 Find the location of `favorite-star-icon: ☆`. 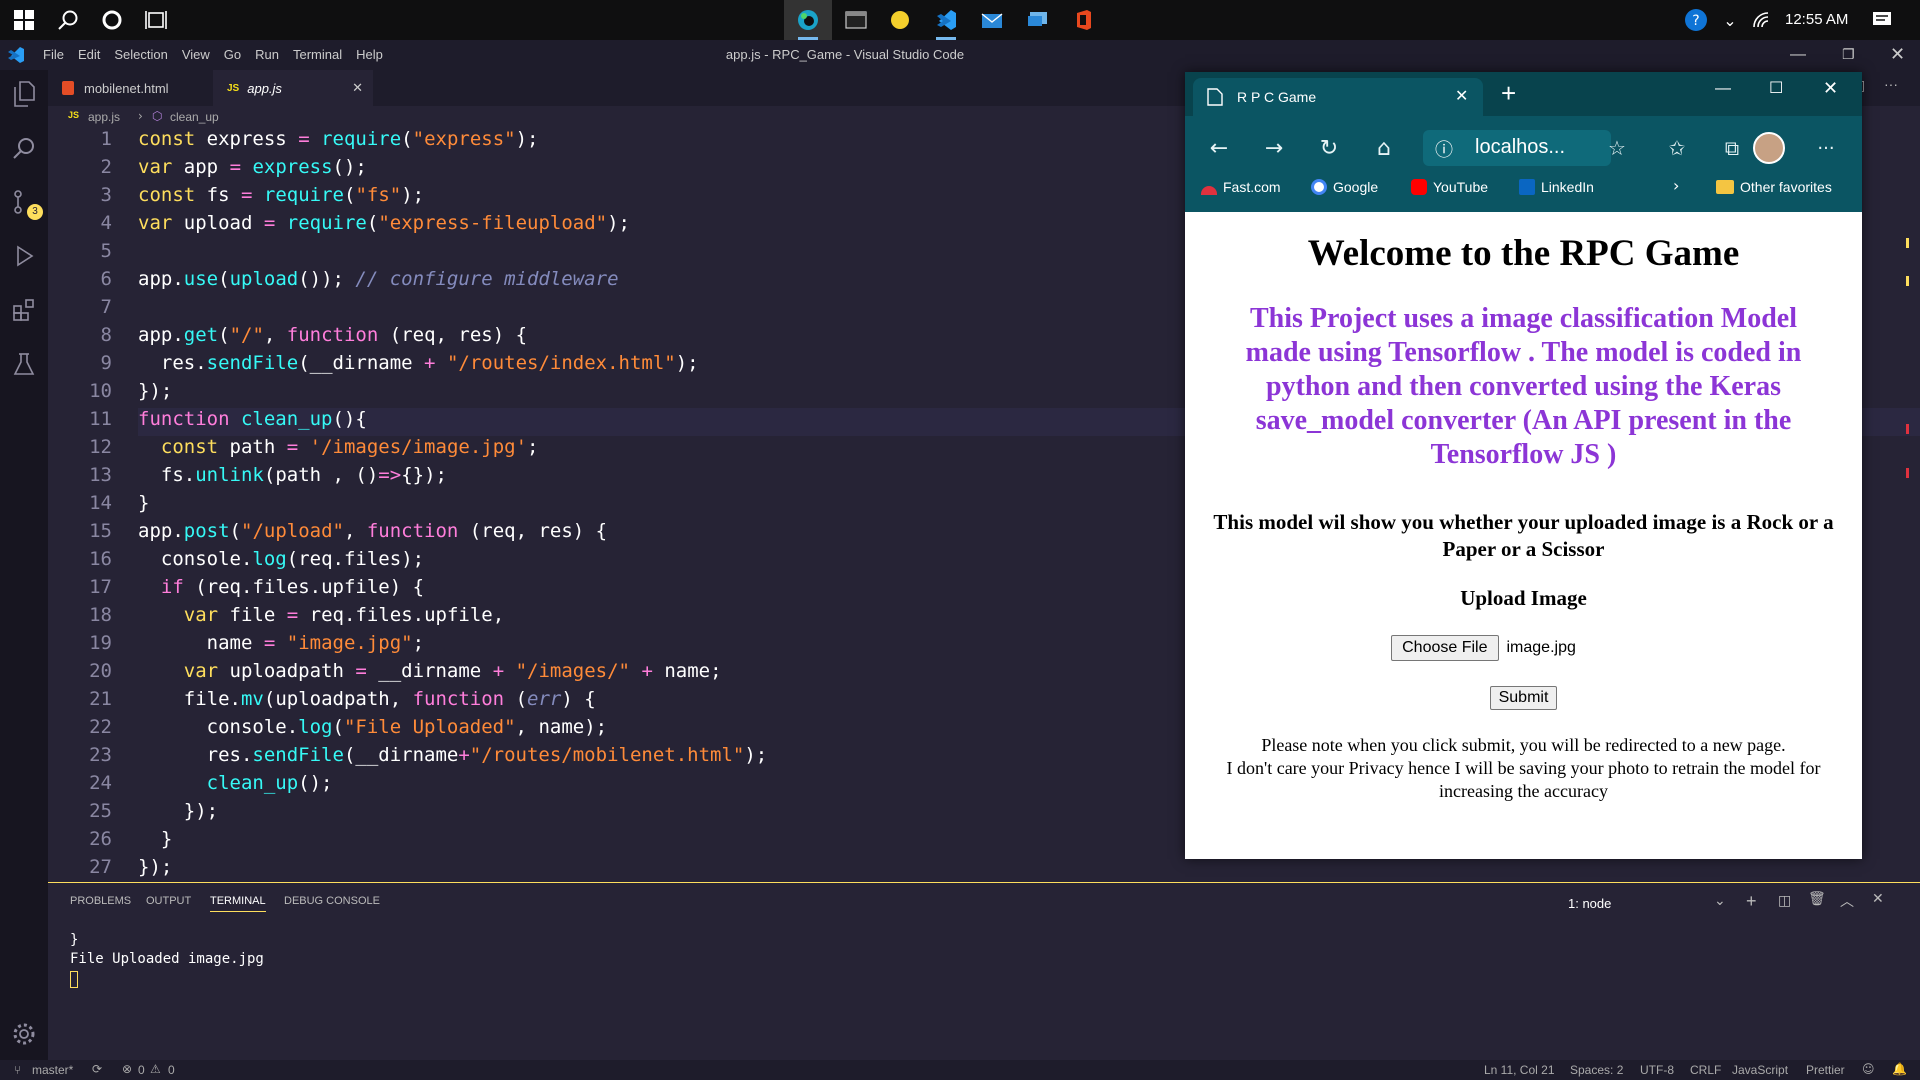

favorite-star-icon: ☆ is located at coordinates (1617, 148).